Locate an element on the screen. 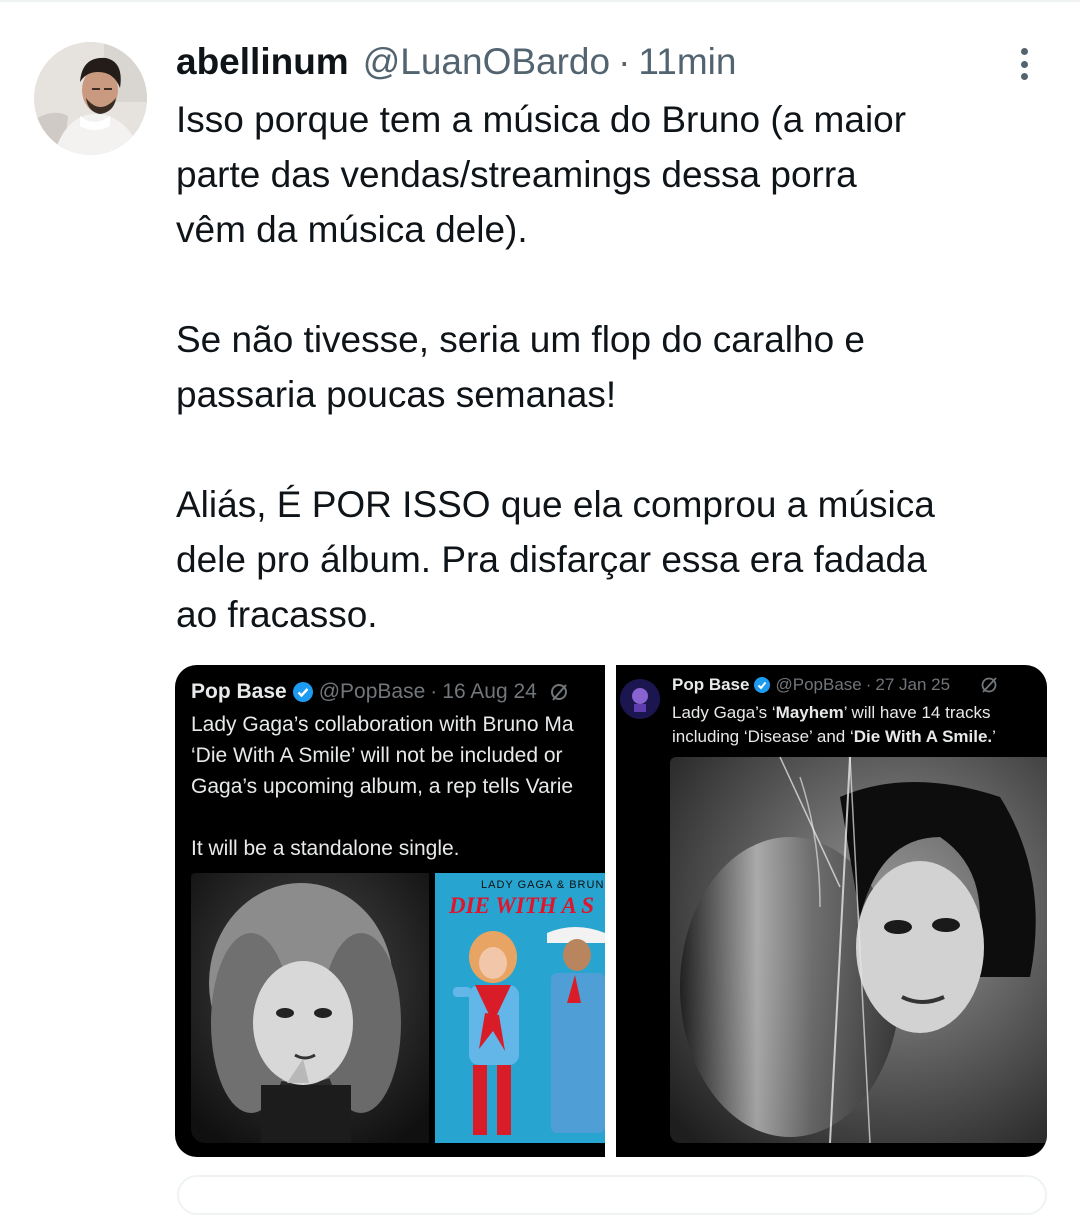 This screenshot has height=1215, width=1080. tweet-header: abellinum @LuanOBardo · 11min is located at coordinates (456, 62).